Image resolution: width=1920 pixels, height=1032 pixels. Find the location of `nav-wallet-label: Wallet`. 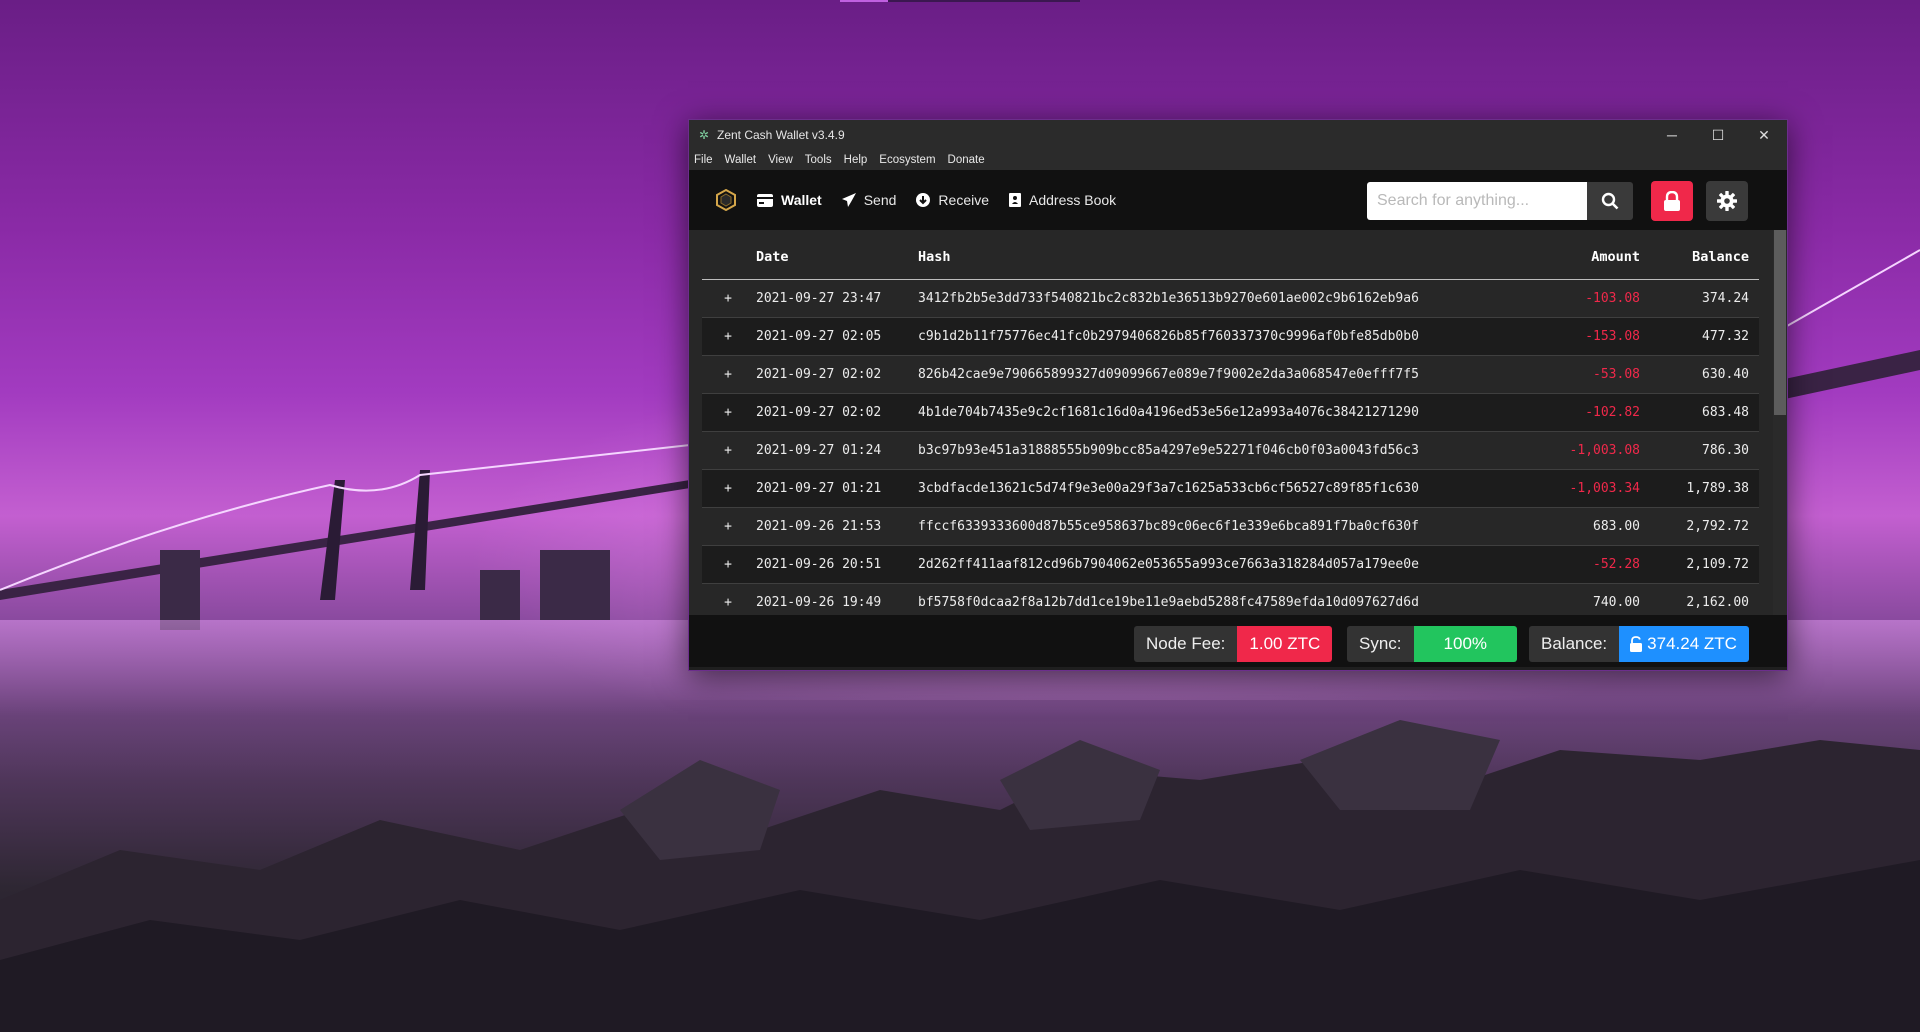

nav-wallet-label: Wallet is located at coordinates (801, 200).